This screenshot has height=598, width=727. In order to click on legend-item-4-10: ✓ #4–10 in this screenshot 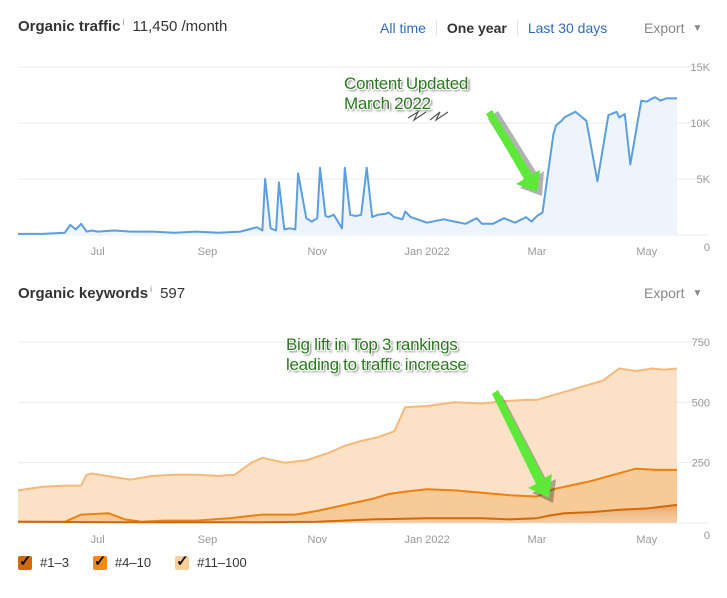, I will do `click(122, 561)`.